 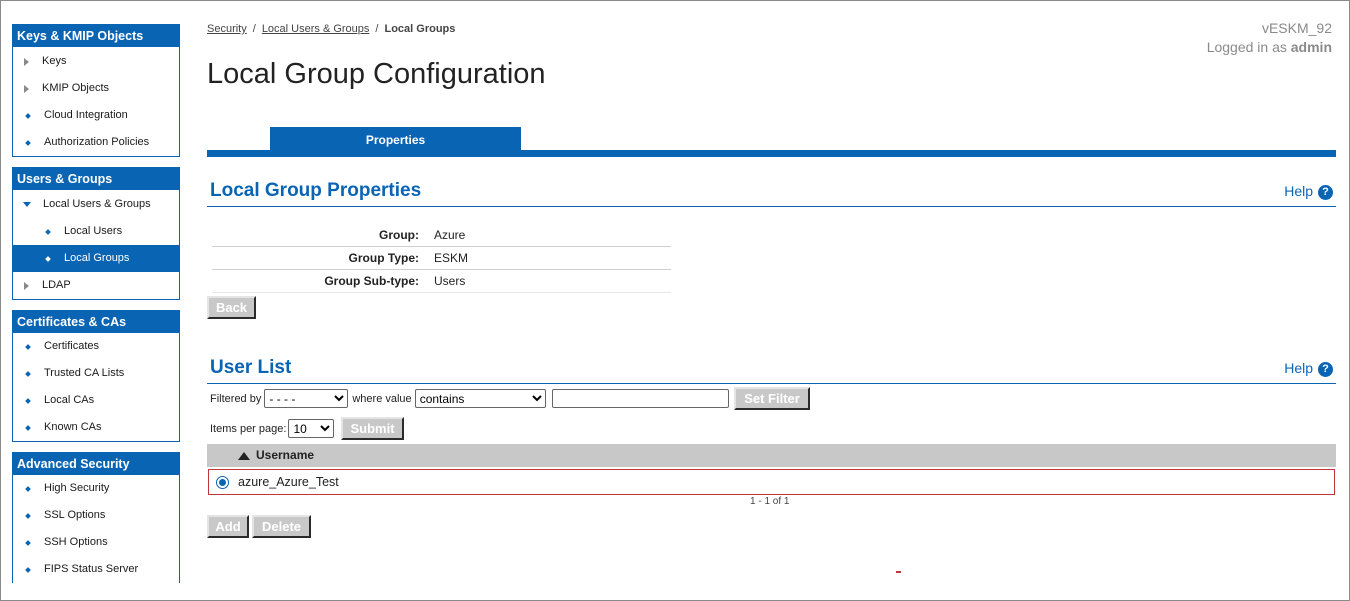 What do you see at coordinates (96, 464) in the screenshot?
I see `sidebar-section-title: Advanced Security` at bounding box center [96, 464].